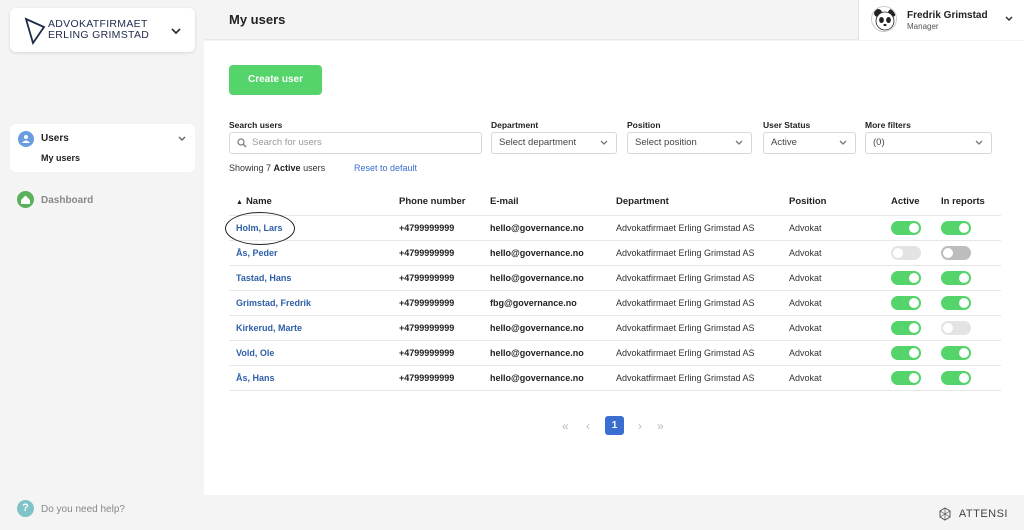 Image resolution: width=1024 pixels, height=530 pixels. What do you see at coordinates (102, 30) in the screenshot?
I see `organization-selector: ADVOKATFIRMAET ERLING GRIMSTAD` at bounding box center [102, 30].